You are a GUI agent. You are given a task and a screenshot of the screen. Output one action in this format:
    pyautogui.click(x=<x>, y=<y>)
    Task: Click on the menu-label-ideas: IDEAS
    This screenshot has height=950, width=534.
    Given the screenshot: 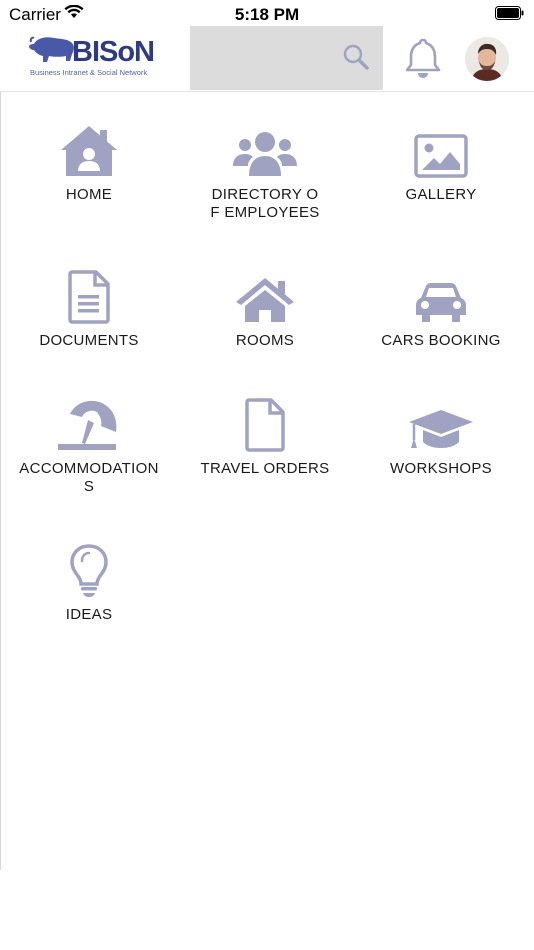 What is the action you would take?
    pyautogui.click(x=89, y=614)
    